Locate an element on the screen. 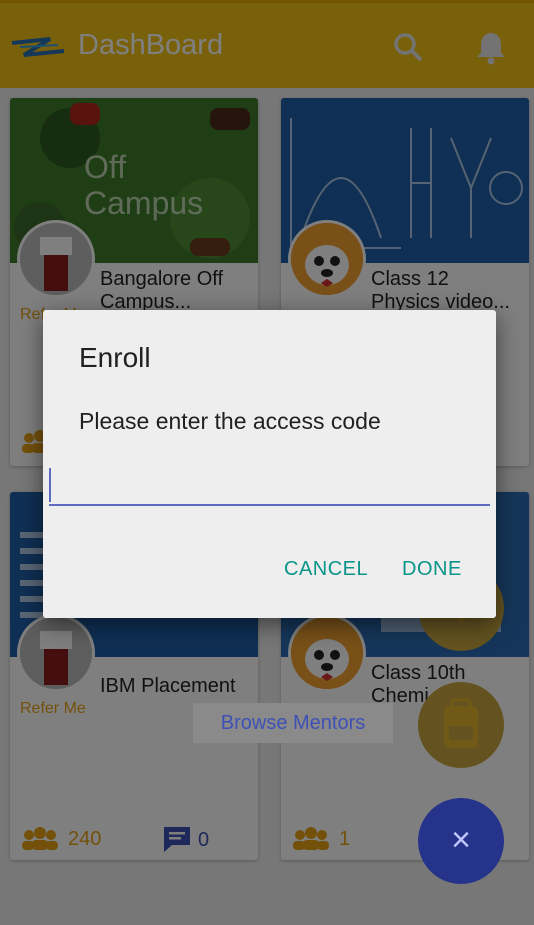  dialog-message: Please enter the access code is located at coordinates (230, 421).